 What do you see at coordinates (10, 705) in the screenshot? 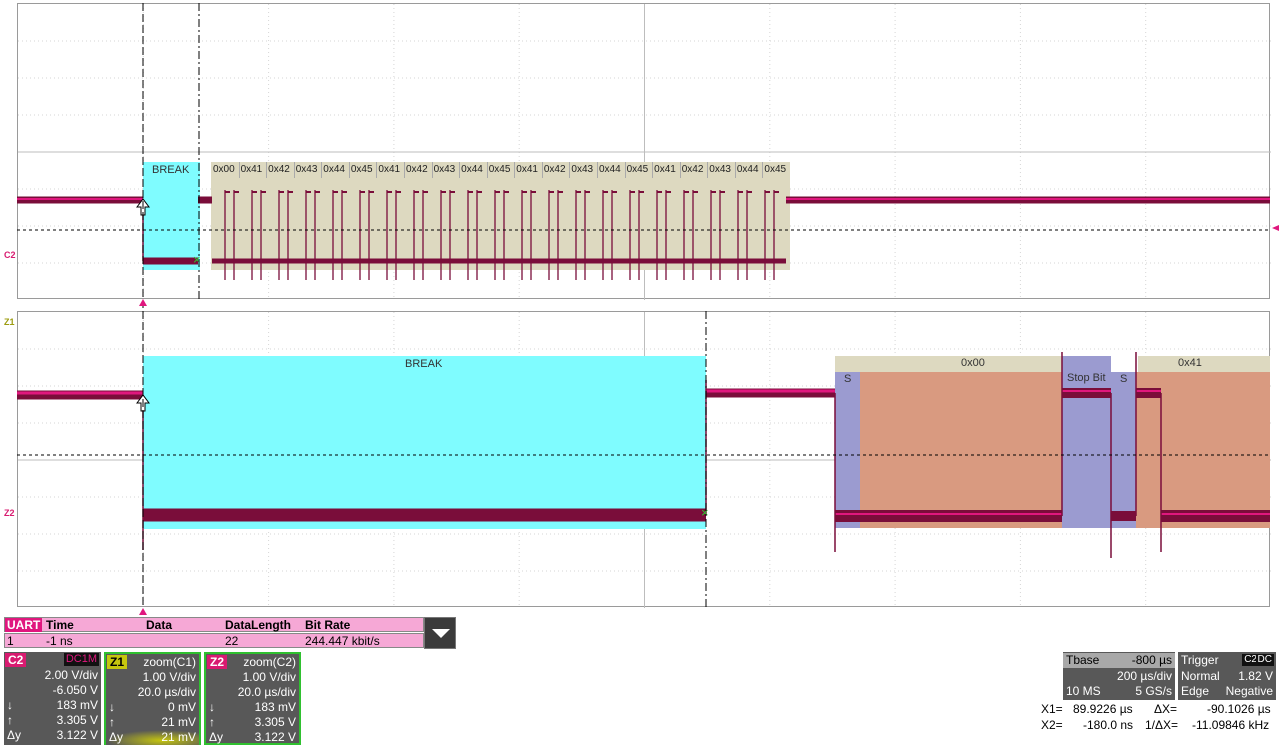
I see `c2-down-icon: ↓` at bounding box center [10, 705].